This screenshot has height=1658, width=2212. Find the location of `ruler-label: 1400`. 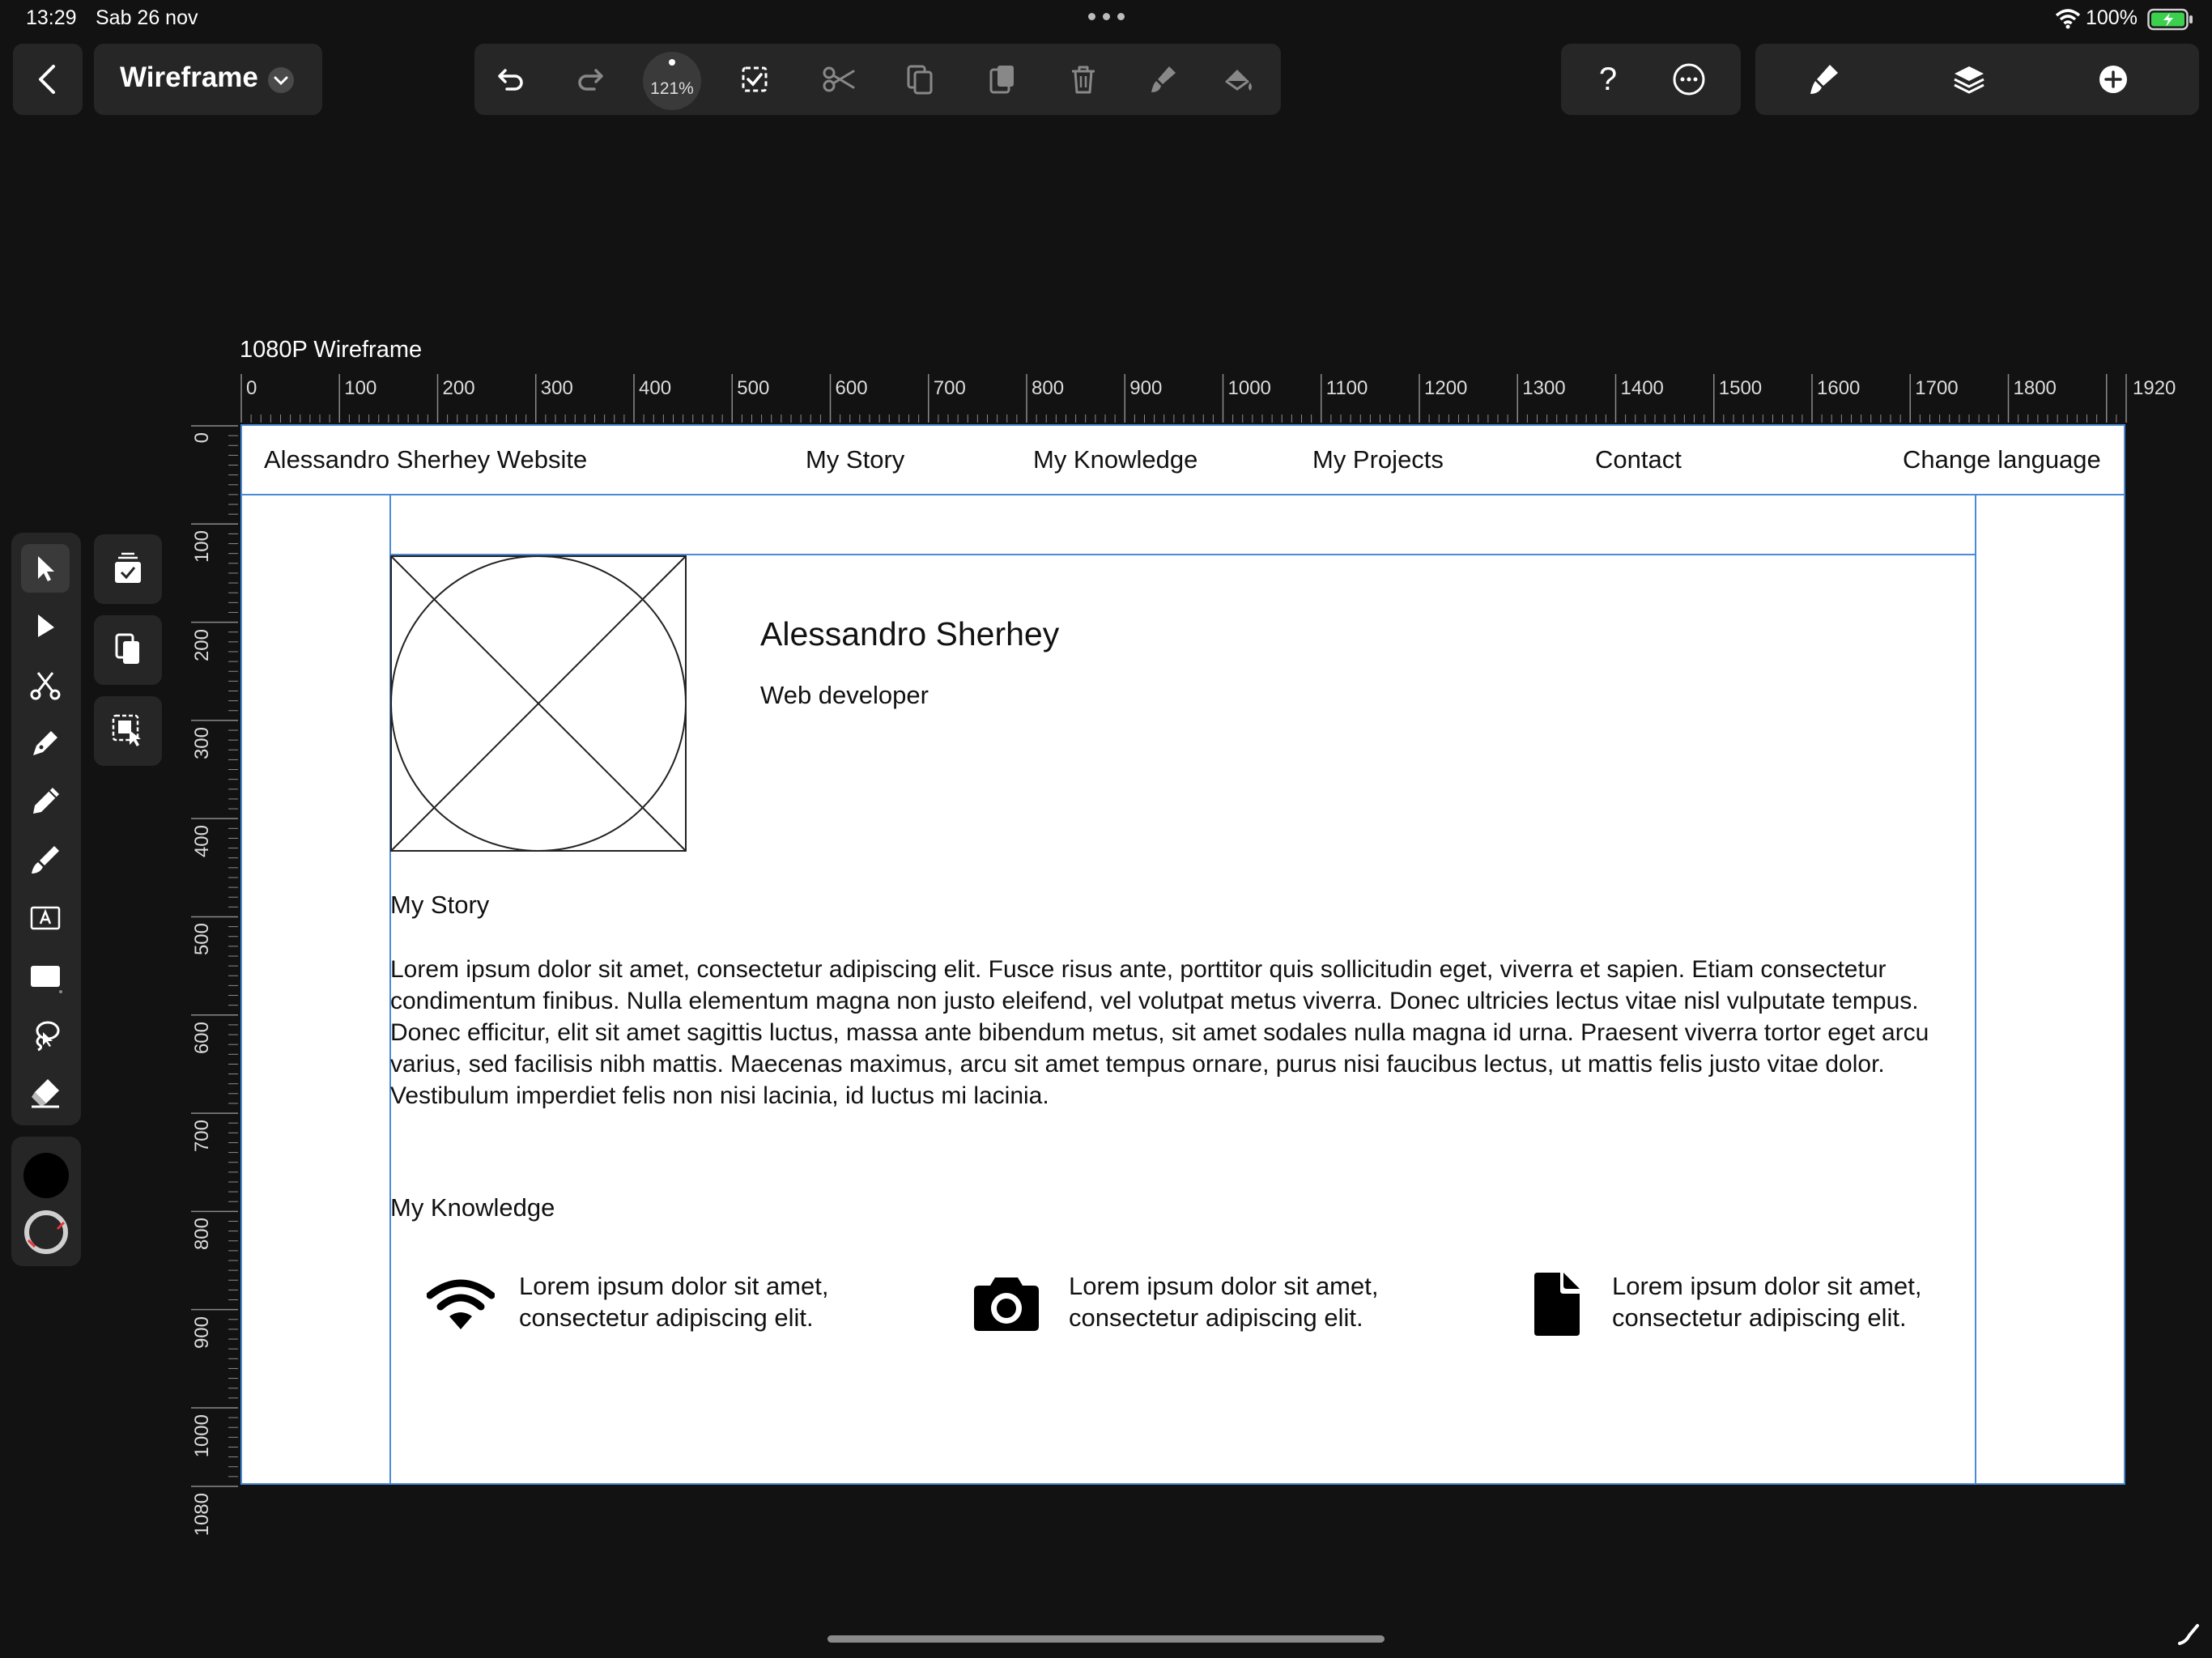

ruler-label: 1400 is located at coordinates (1642, 388).